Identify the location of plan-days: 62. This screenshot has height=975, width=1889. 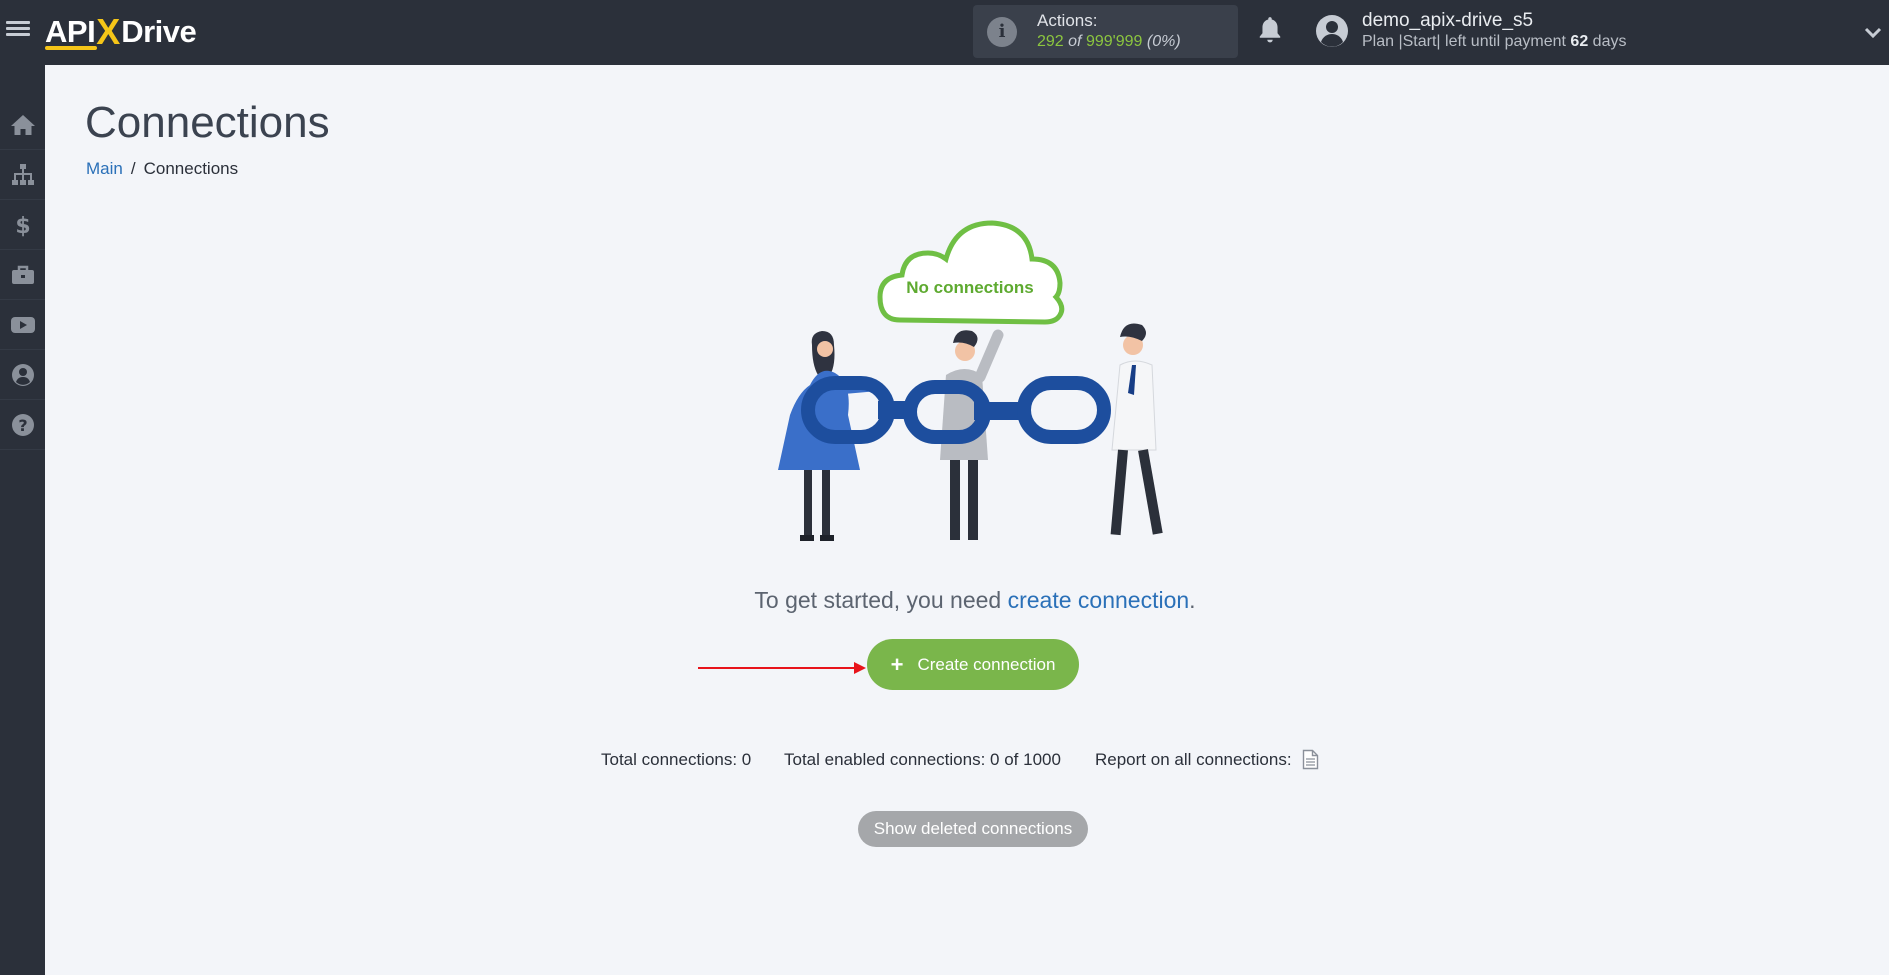
(1579, 41).